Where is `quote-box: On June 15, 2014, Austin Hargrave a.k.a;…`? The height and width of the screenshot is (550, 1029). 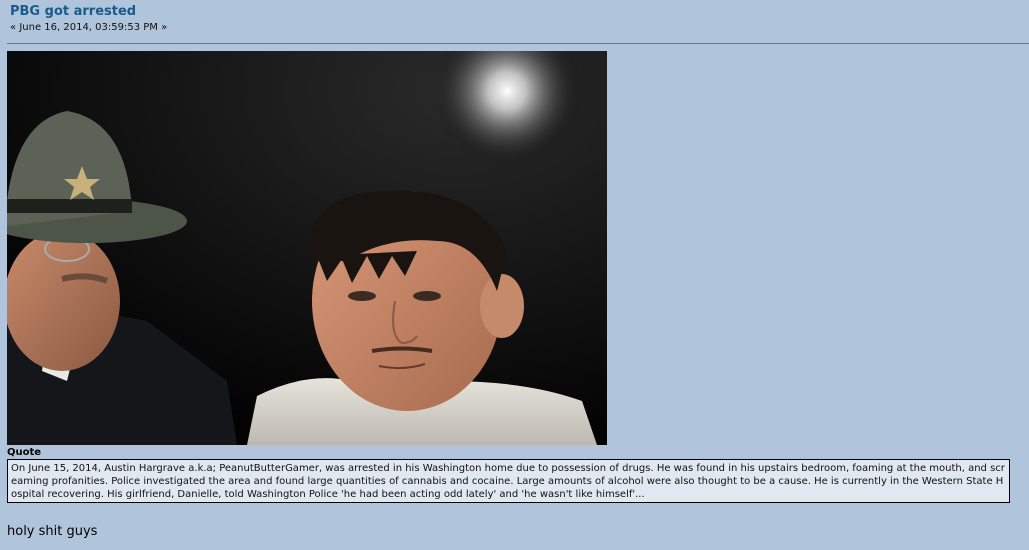 quote-box: On June 15, 2014, Austin Hargrave a.k.a;… is located at coordinates (508, 481).